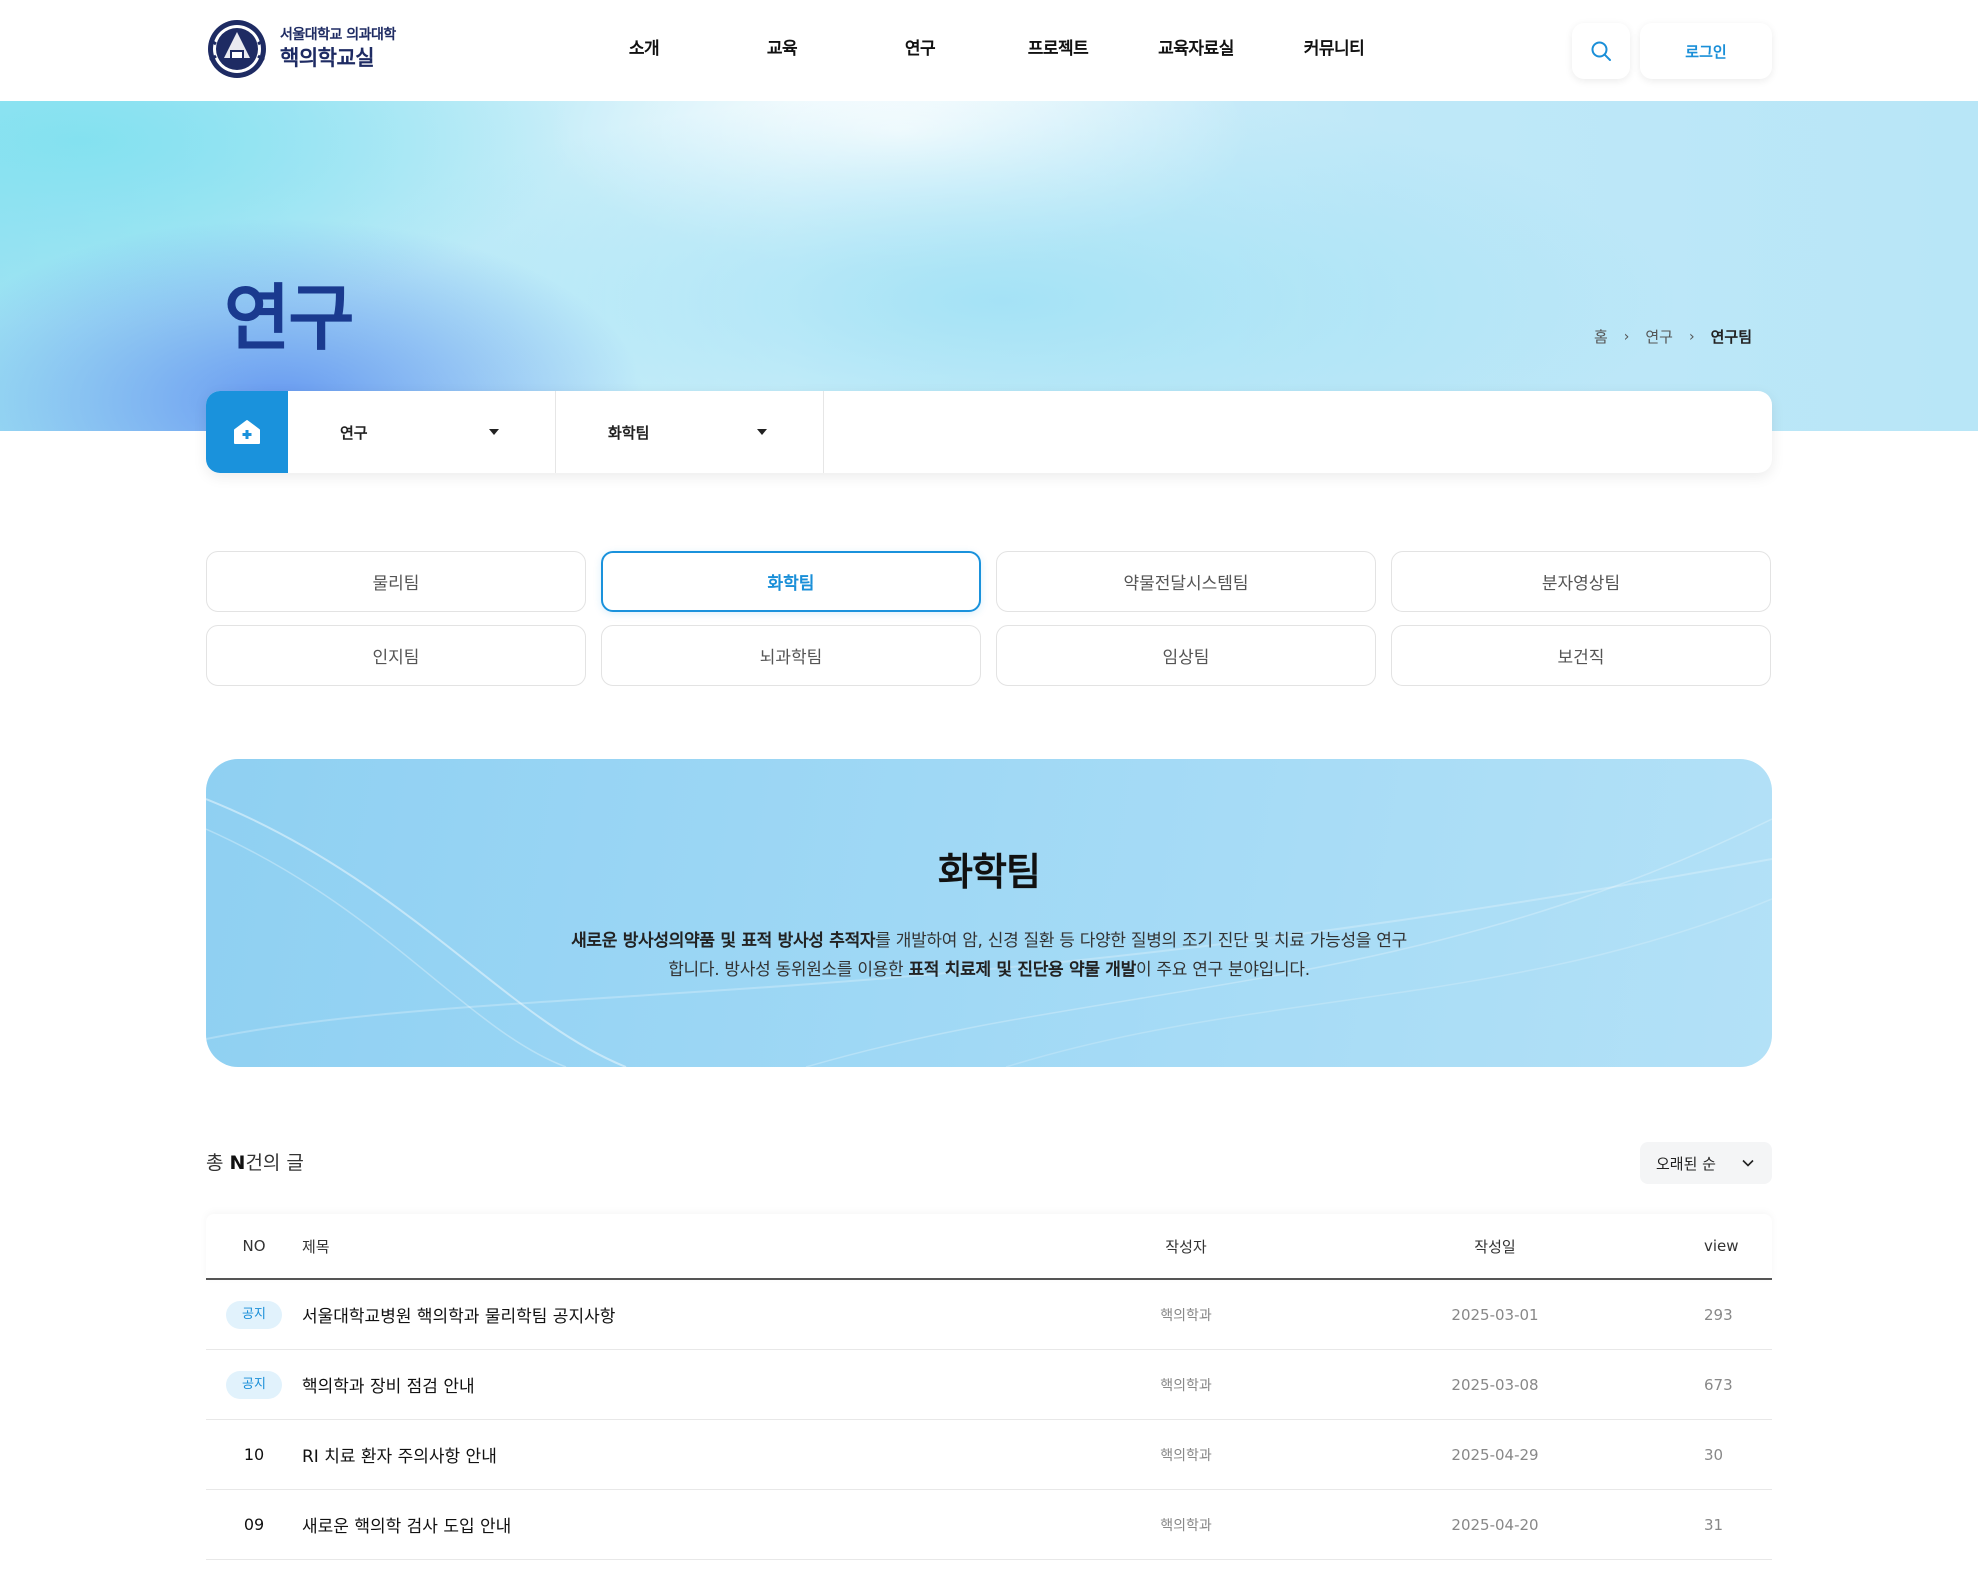  I want to click on depth1-select: 연구, so click(422, 432).